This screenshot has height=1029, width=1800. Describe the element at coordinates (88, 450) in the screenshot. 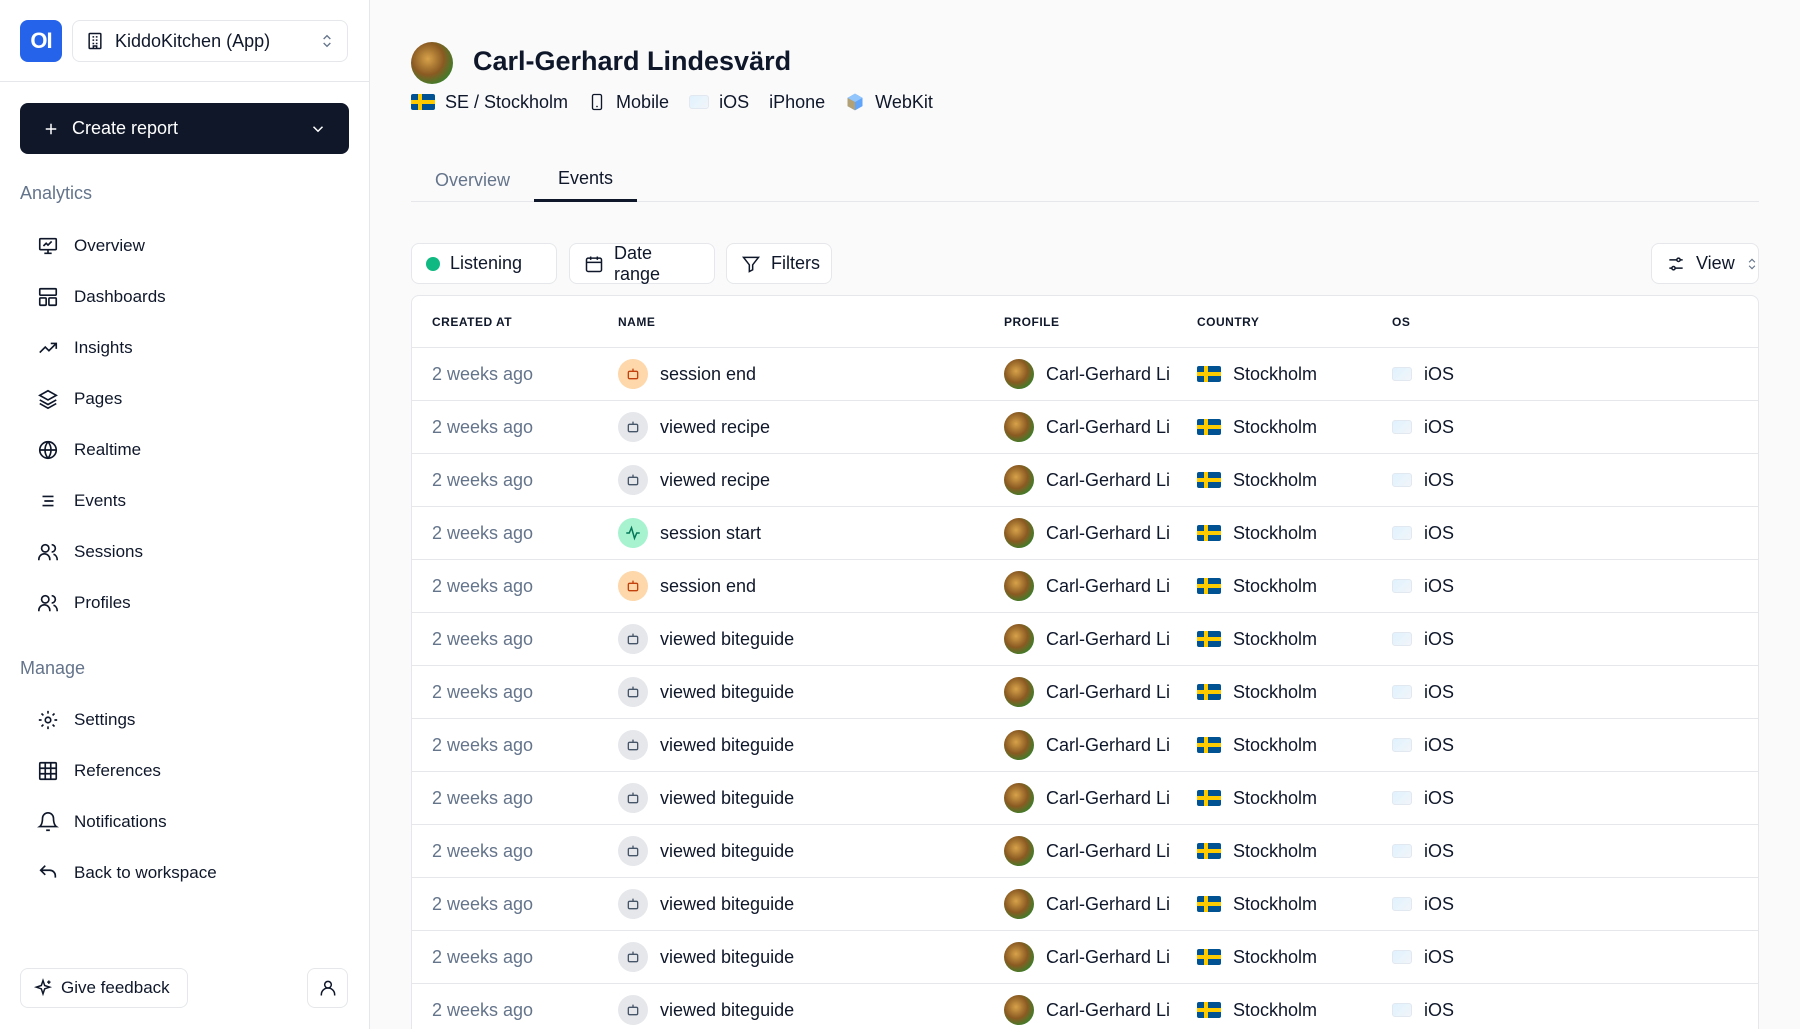

I see `sidebar-item-realtime: Realtime` at that location.